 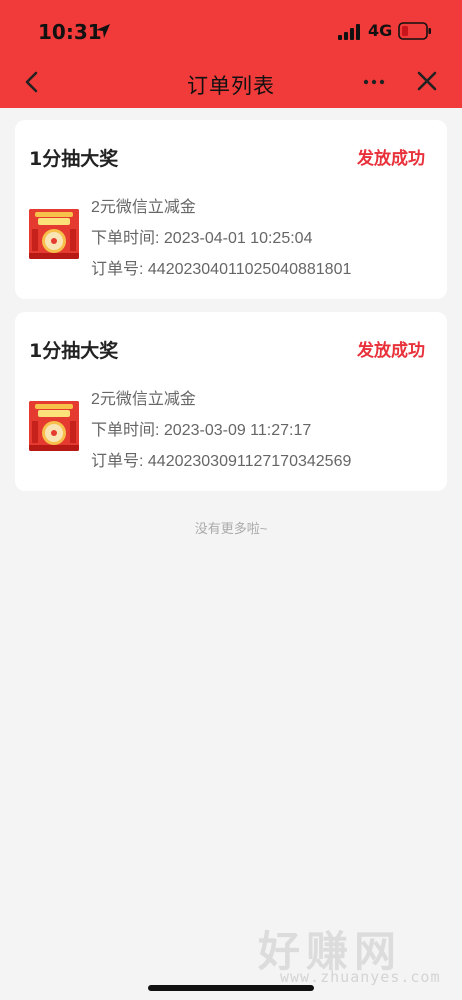 I want to click on end-of-list-text: 没有更多啦~, so click(x=231, y=528).